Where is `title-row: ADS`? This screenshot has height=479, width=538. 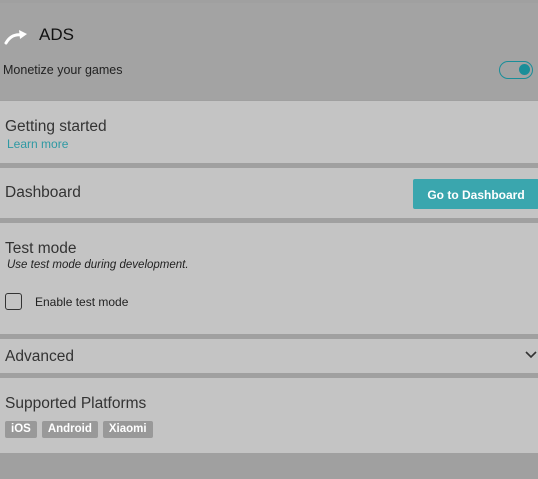
title-row: ADS is located at coordinates (39, 35).